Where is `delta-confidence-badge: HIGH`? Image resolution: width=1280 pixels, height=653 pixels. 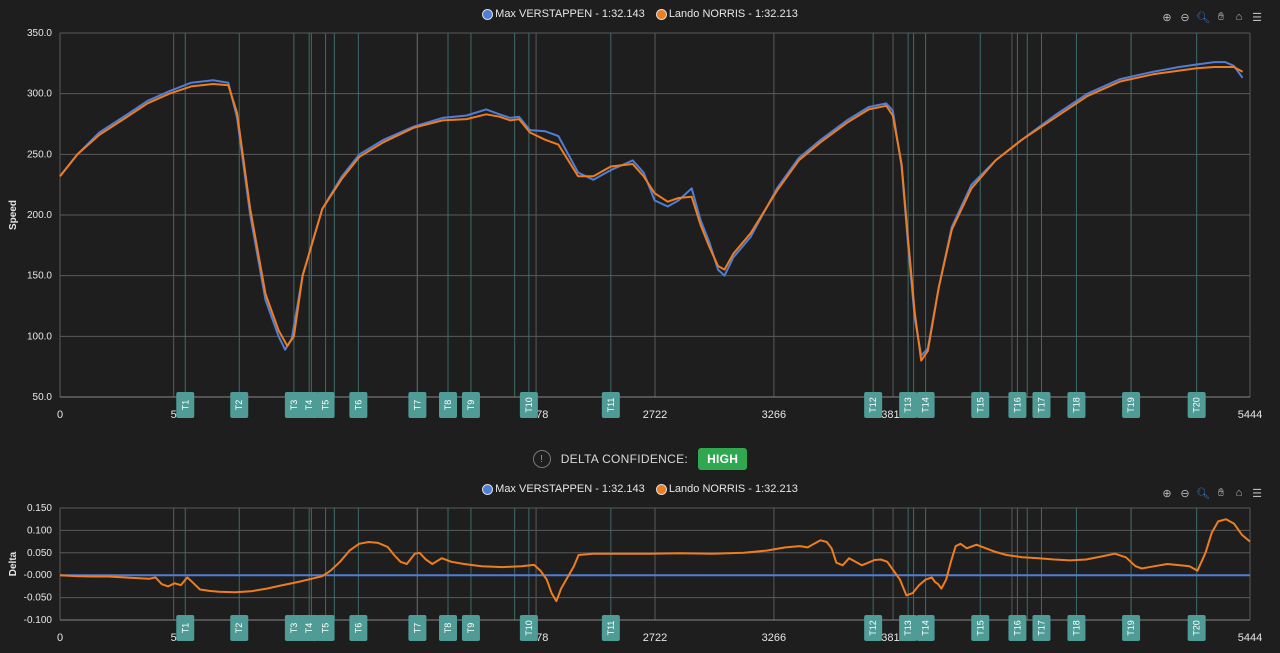 delta-confidence-badge: HIGH is located at coordinates (723, 459).